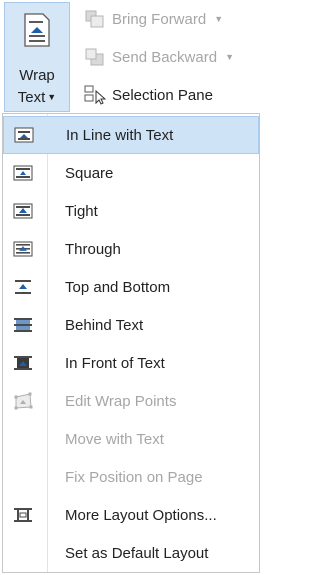  What do you see at coordinates (95, 95) in the screenshot?
I see `selection-pane-icon` at bounding box center [95, 95].